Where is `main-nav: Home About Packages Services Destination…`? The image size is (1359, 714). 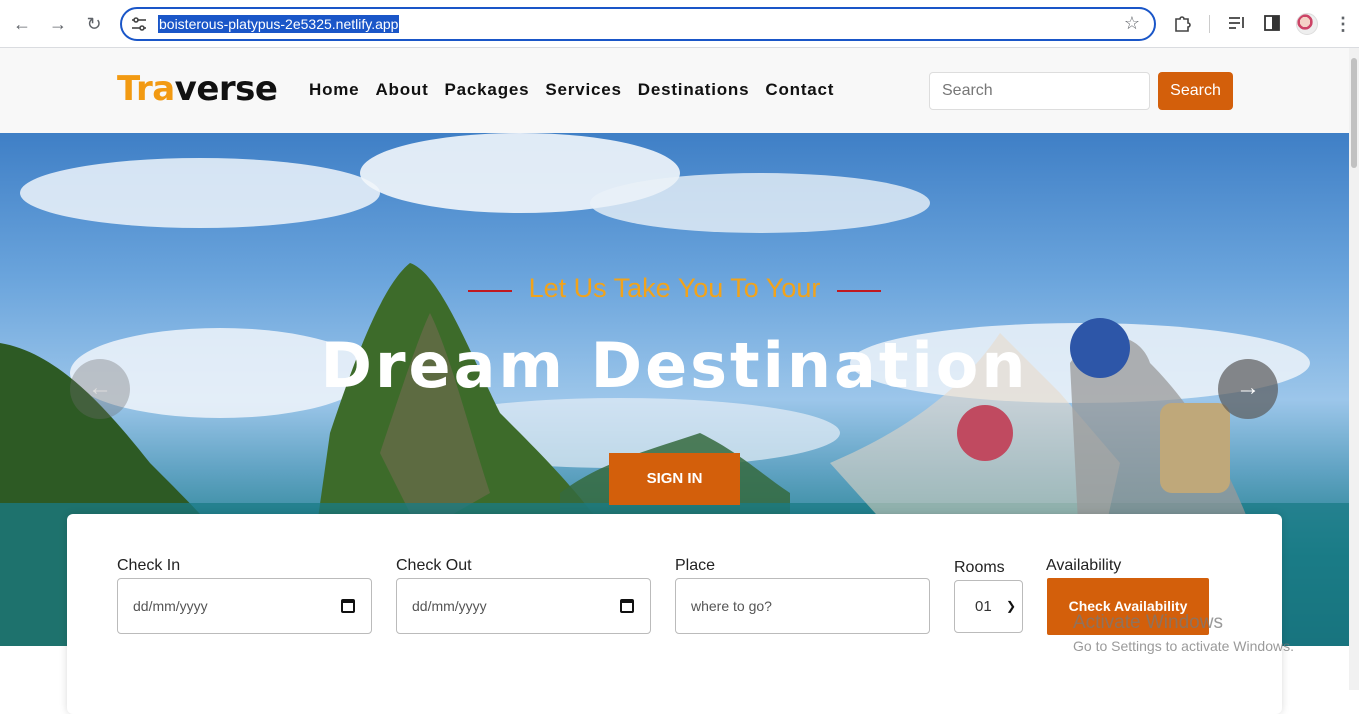 main-nav: Home About Packages Services Destination… is located at coordinates (579, 90).